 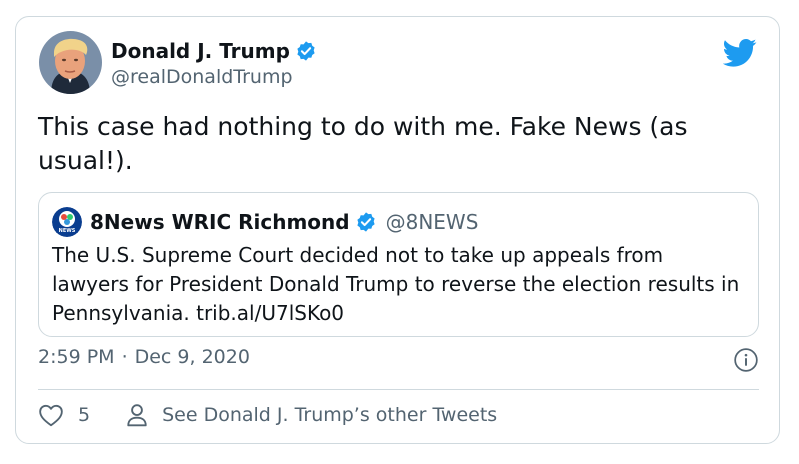 What do you see at coordinates (67, 222) in the screenshot?
I see `quoted-avatar: NEWS` at bounding box center [67, 222].